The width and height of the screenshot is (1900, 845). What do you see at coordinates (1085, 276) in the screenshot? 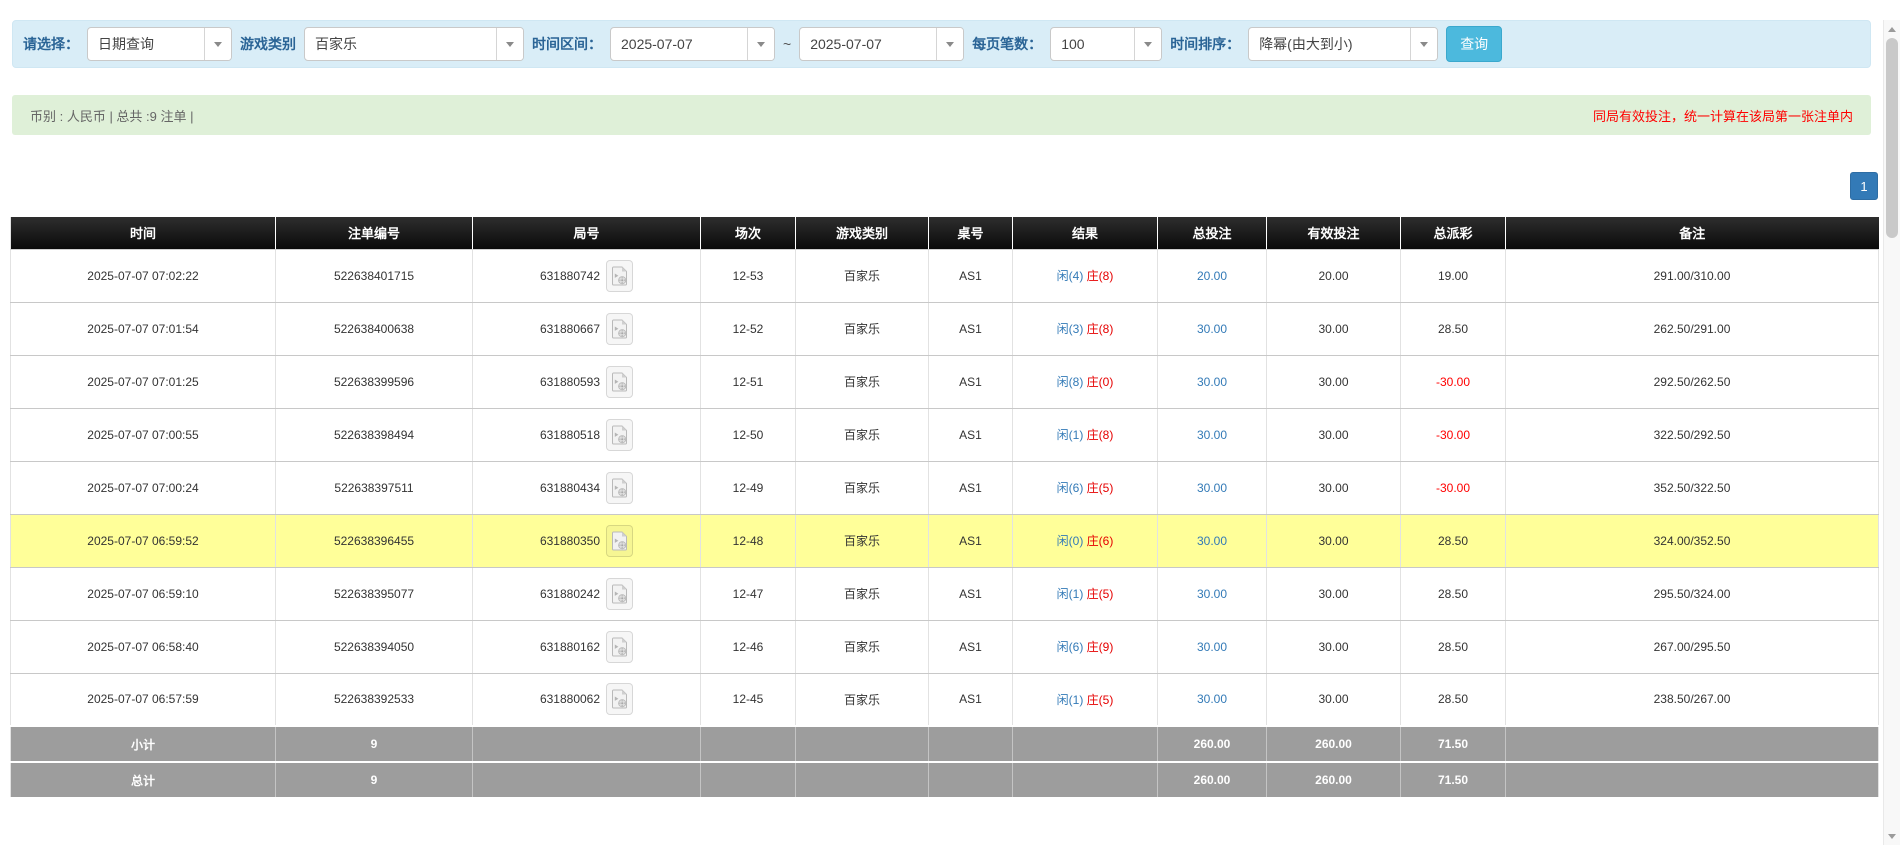
I see `cell-result: 闲(4) 庄(8)` at bounding box center [1085, 276].